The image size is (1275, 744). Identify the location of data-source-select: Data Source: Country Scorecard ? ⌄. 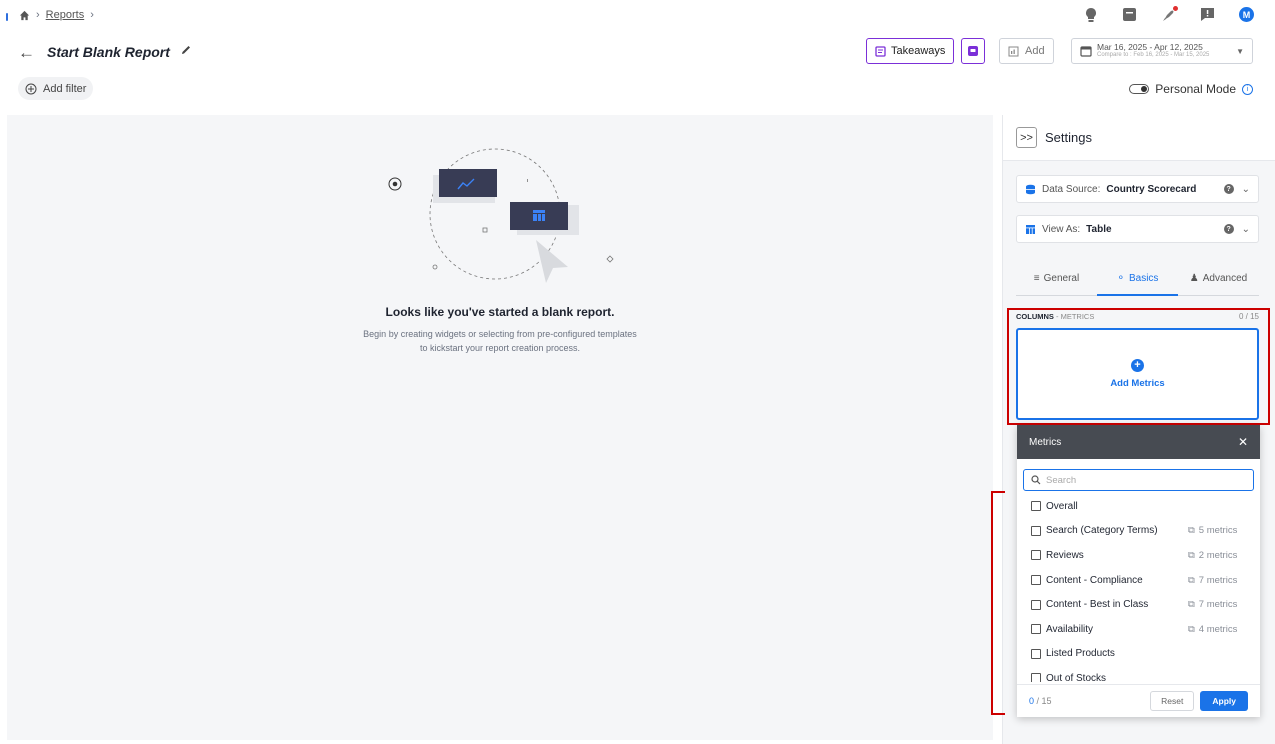
(1137, 189).